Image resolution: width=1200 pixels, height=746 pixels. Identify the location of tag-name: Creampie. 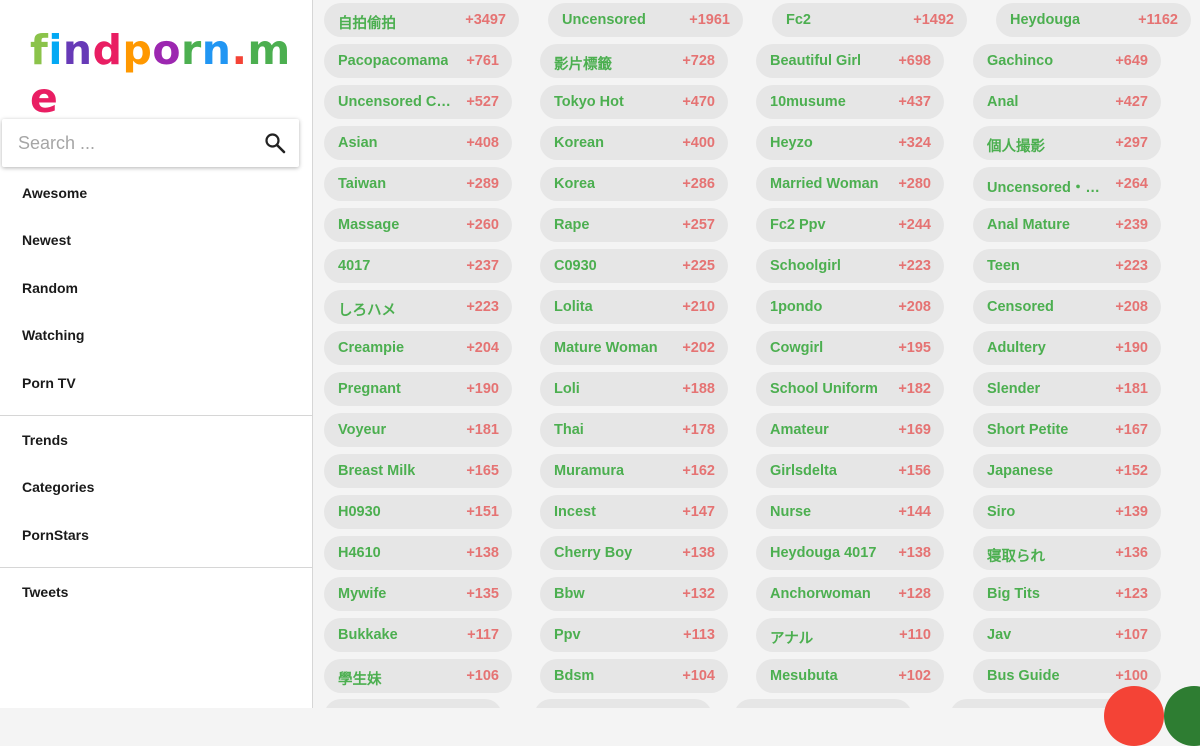
(371, 348).